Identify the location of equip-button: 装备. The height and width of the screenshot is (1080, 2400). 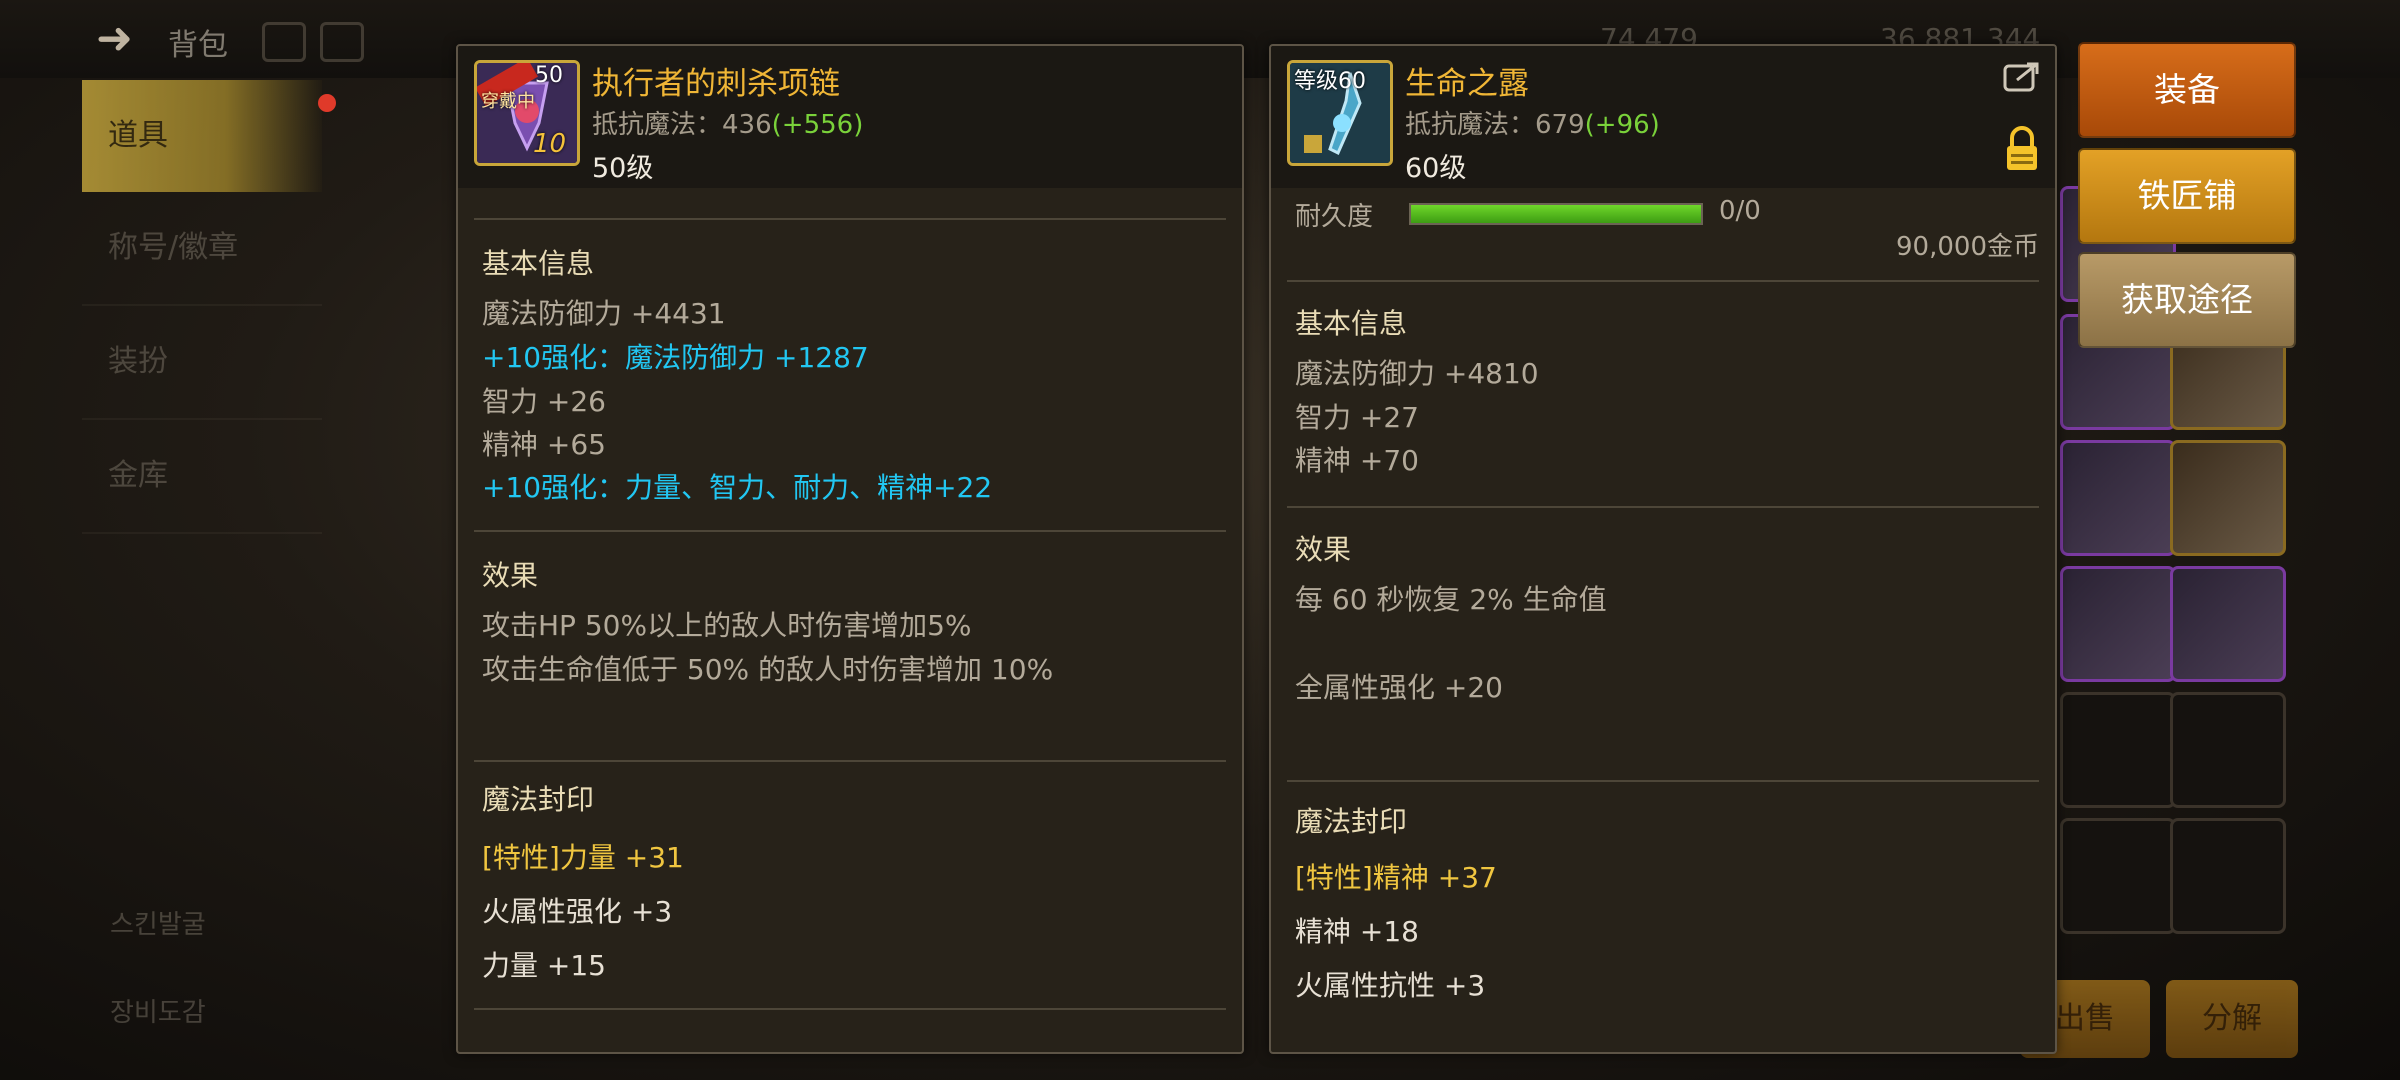
(2187, 90).